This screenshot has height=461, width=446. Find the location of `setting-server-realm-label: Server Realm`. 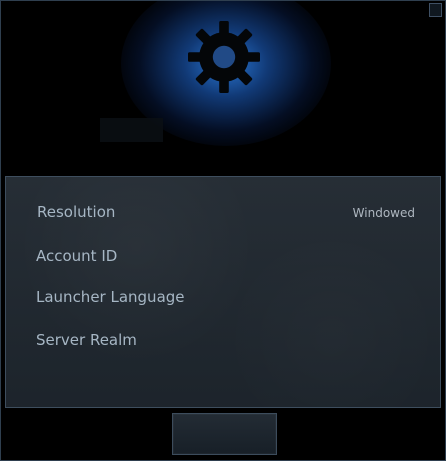

setting-server-realm-label: Server Realm is located at coordinates (86, 340).